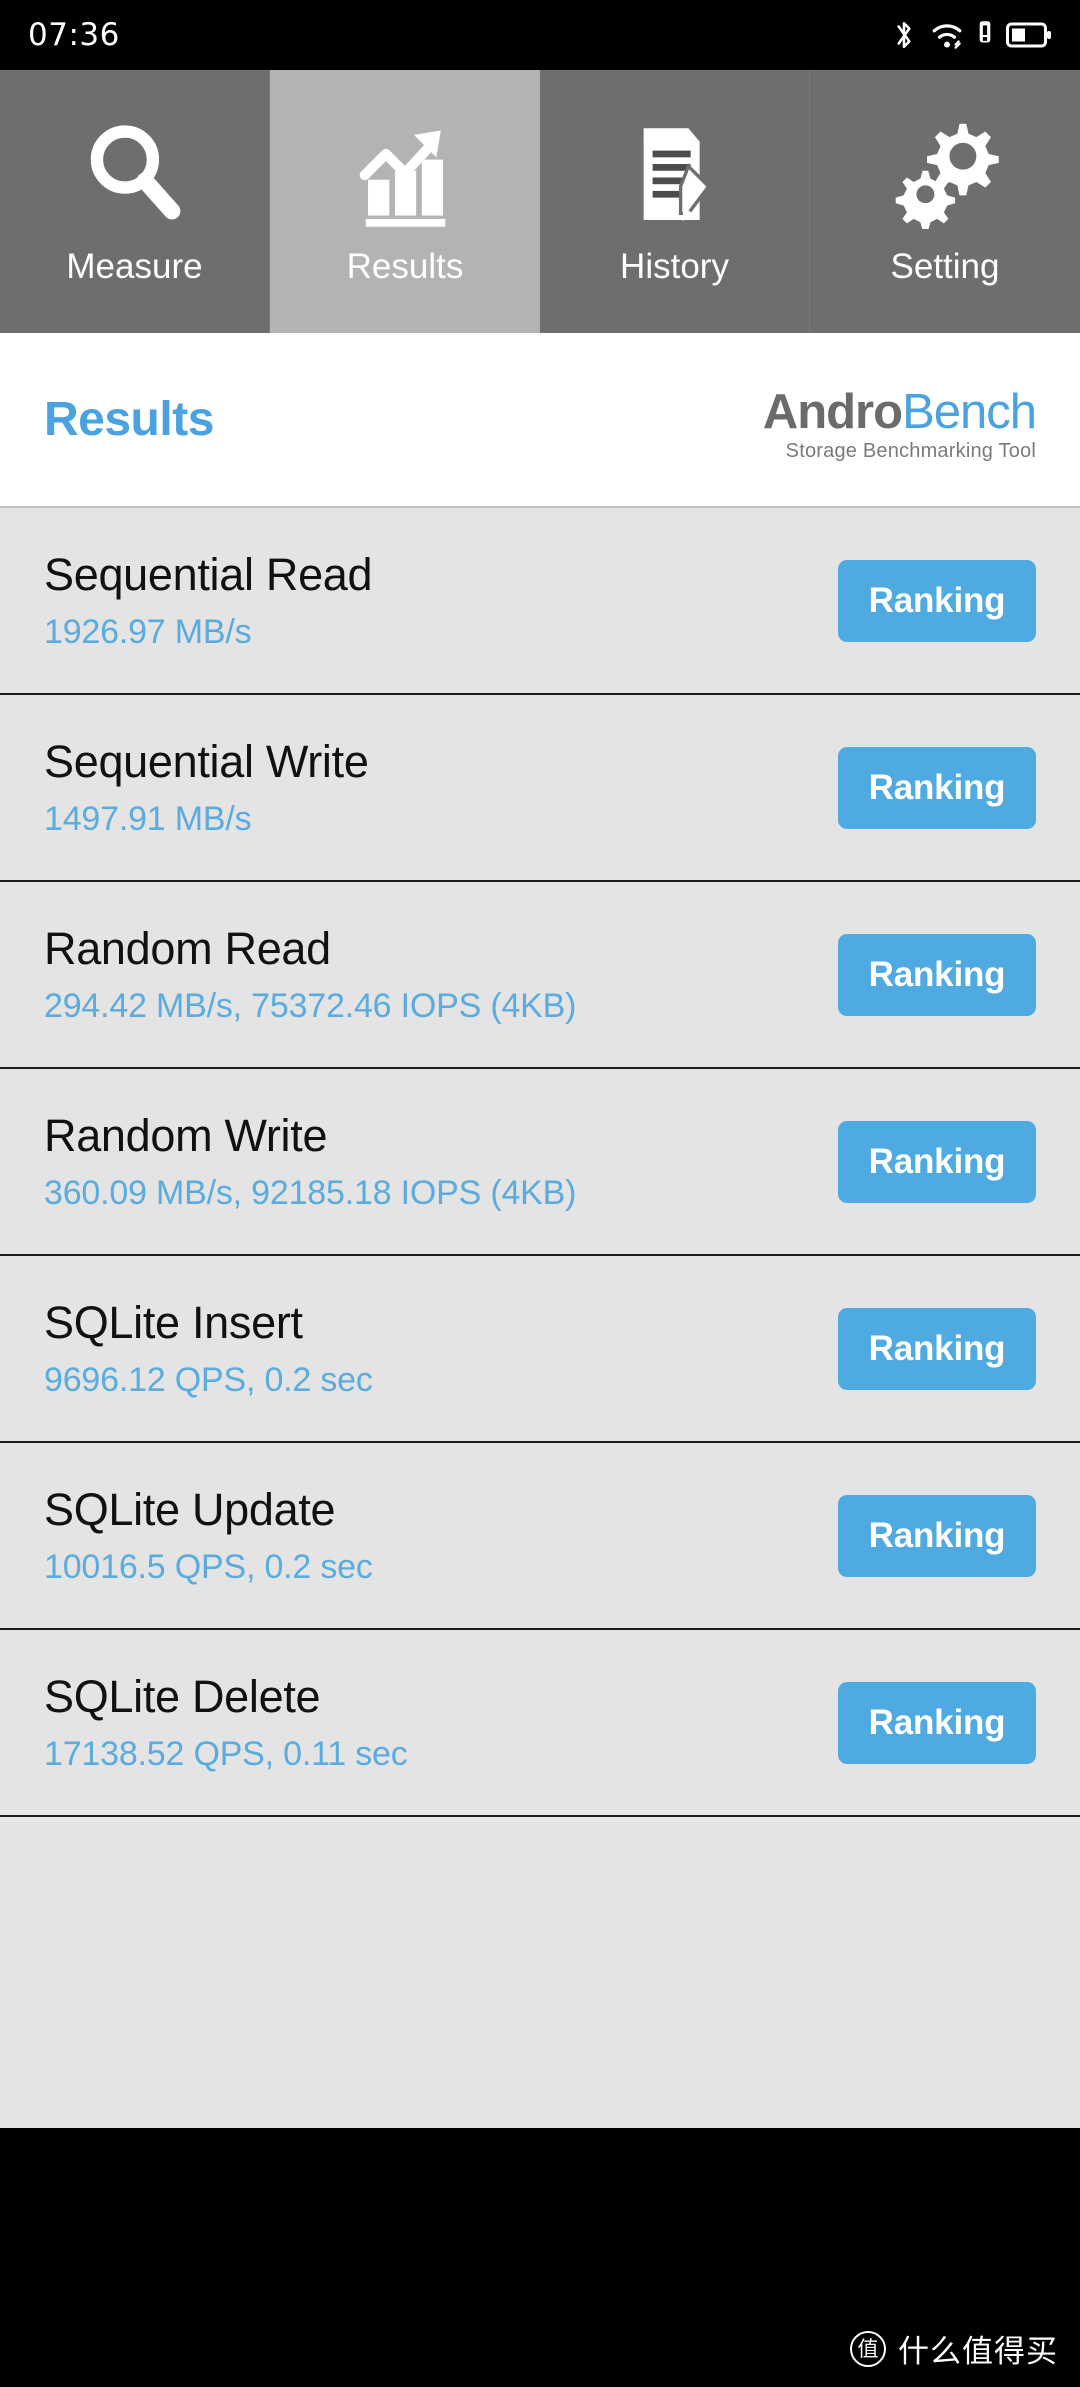 The width and height of the screenshot is (1080, 2387). I want to click on tab-measure-label: Measure, so click(134, 266).